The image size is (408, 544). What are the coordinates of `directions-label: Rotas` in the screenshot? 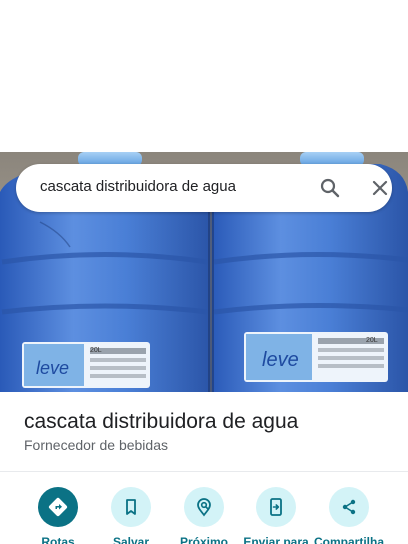 It's located at (58, 539).